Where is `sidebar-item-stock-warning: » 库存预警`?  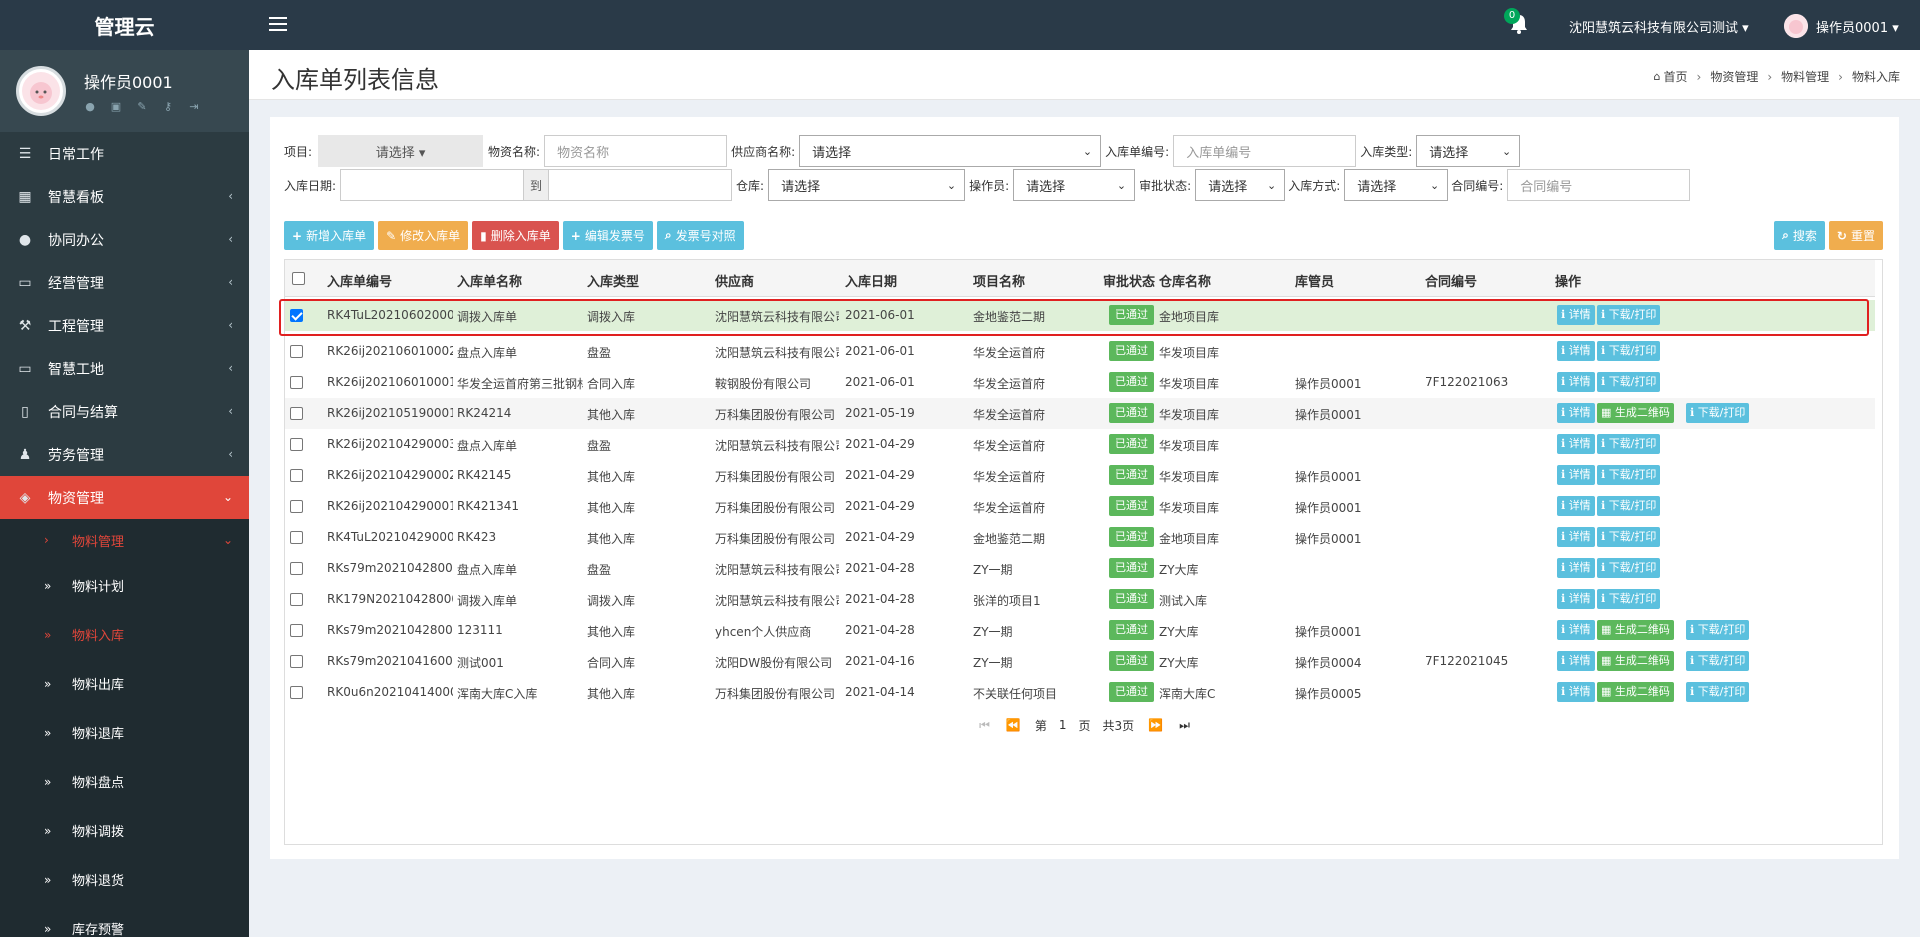 sidebar-item-stock-warning: » 库存预警 is located at coordinates (124, 920).